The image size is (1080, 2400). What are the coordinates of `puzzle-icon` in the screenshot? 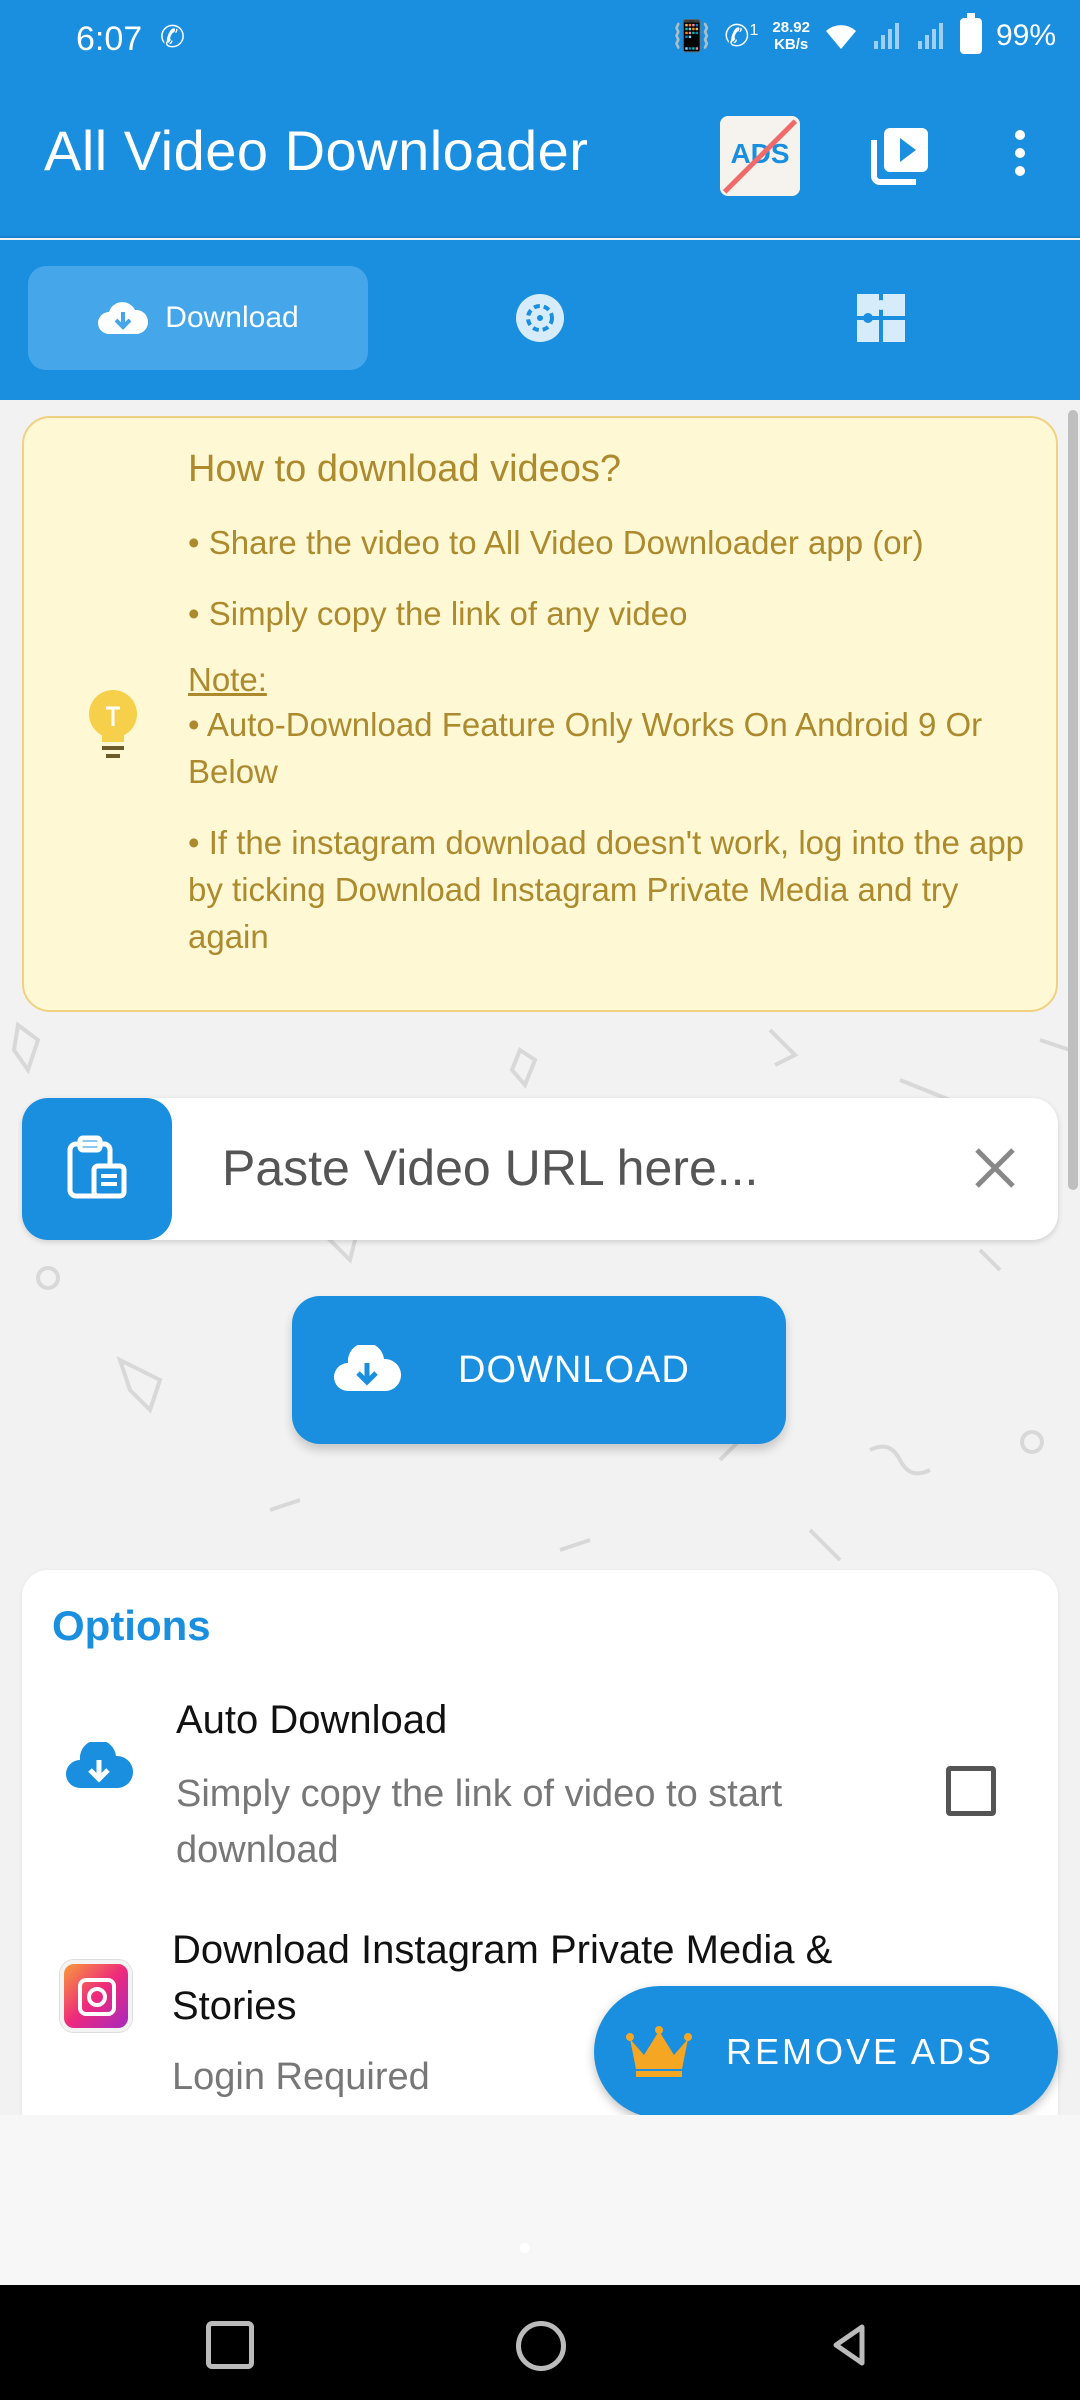 It's located at (881, 318).